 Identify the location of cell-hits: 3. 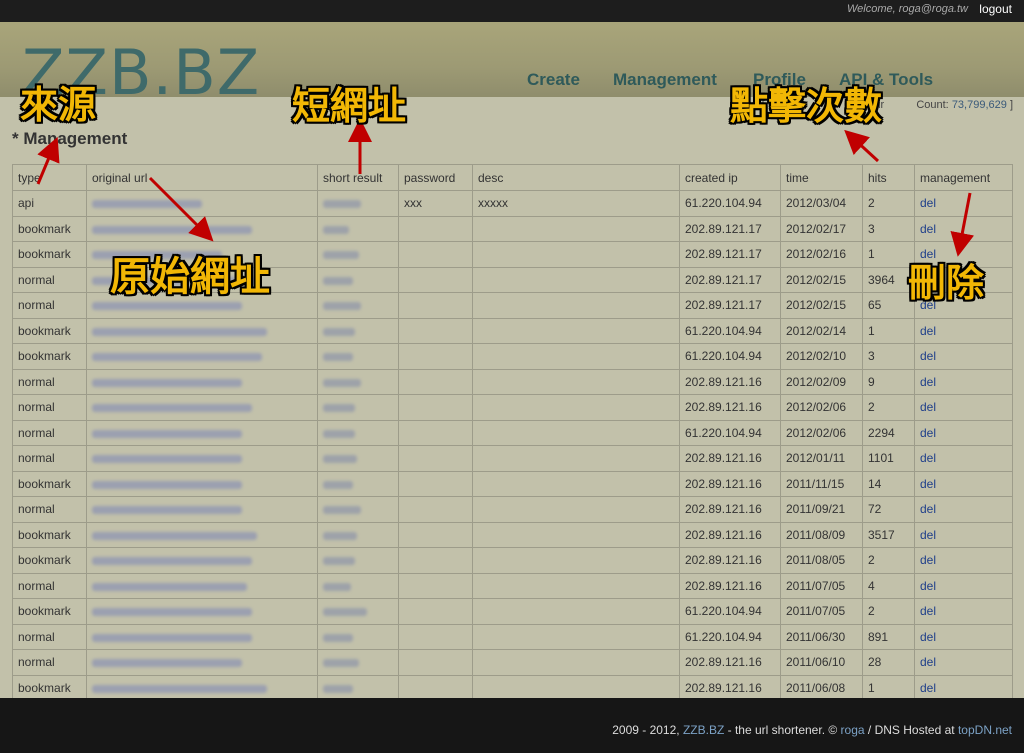
(888, 356).